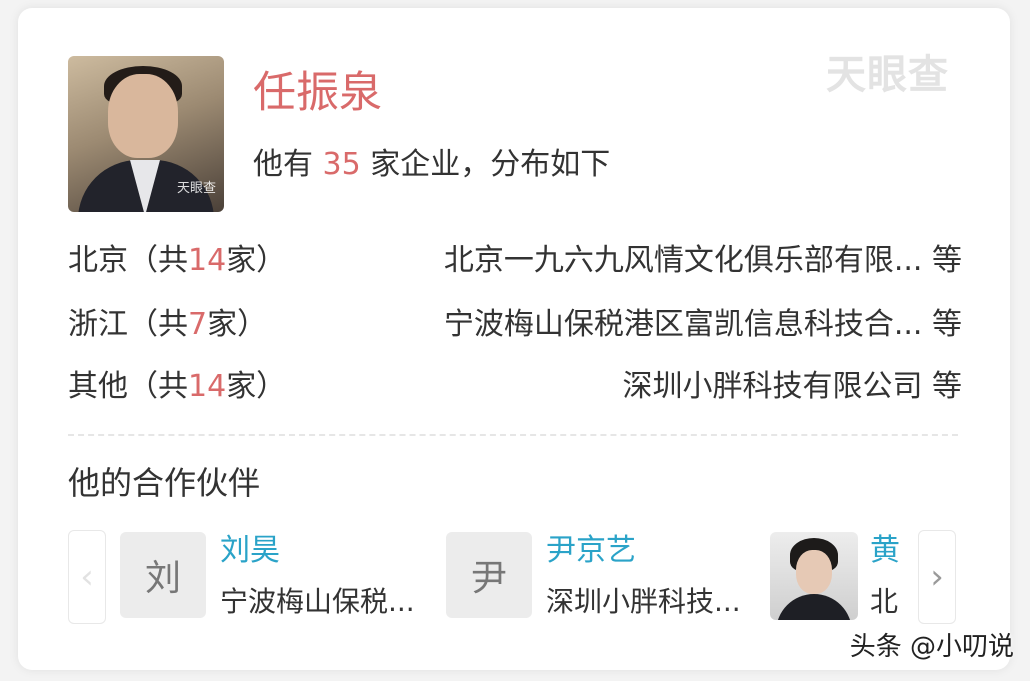 The width and height of the screenshot is (1030, 681). Describe the element at coordinates (341, 164) in the screenshot. I see `company-count: 35` at that location.